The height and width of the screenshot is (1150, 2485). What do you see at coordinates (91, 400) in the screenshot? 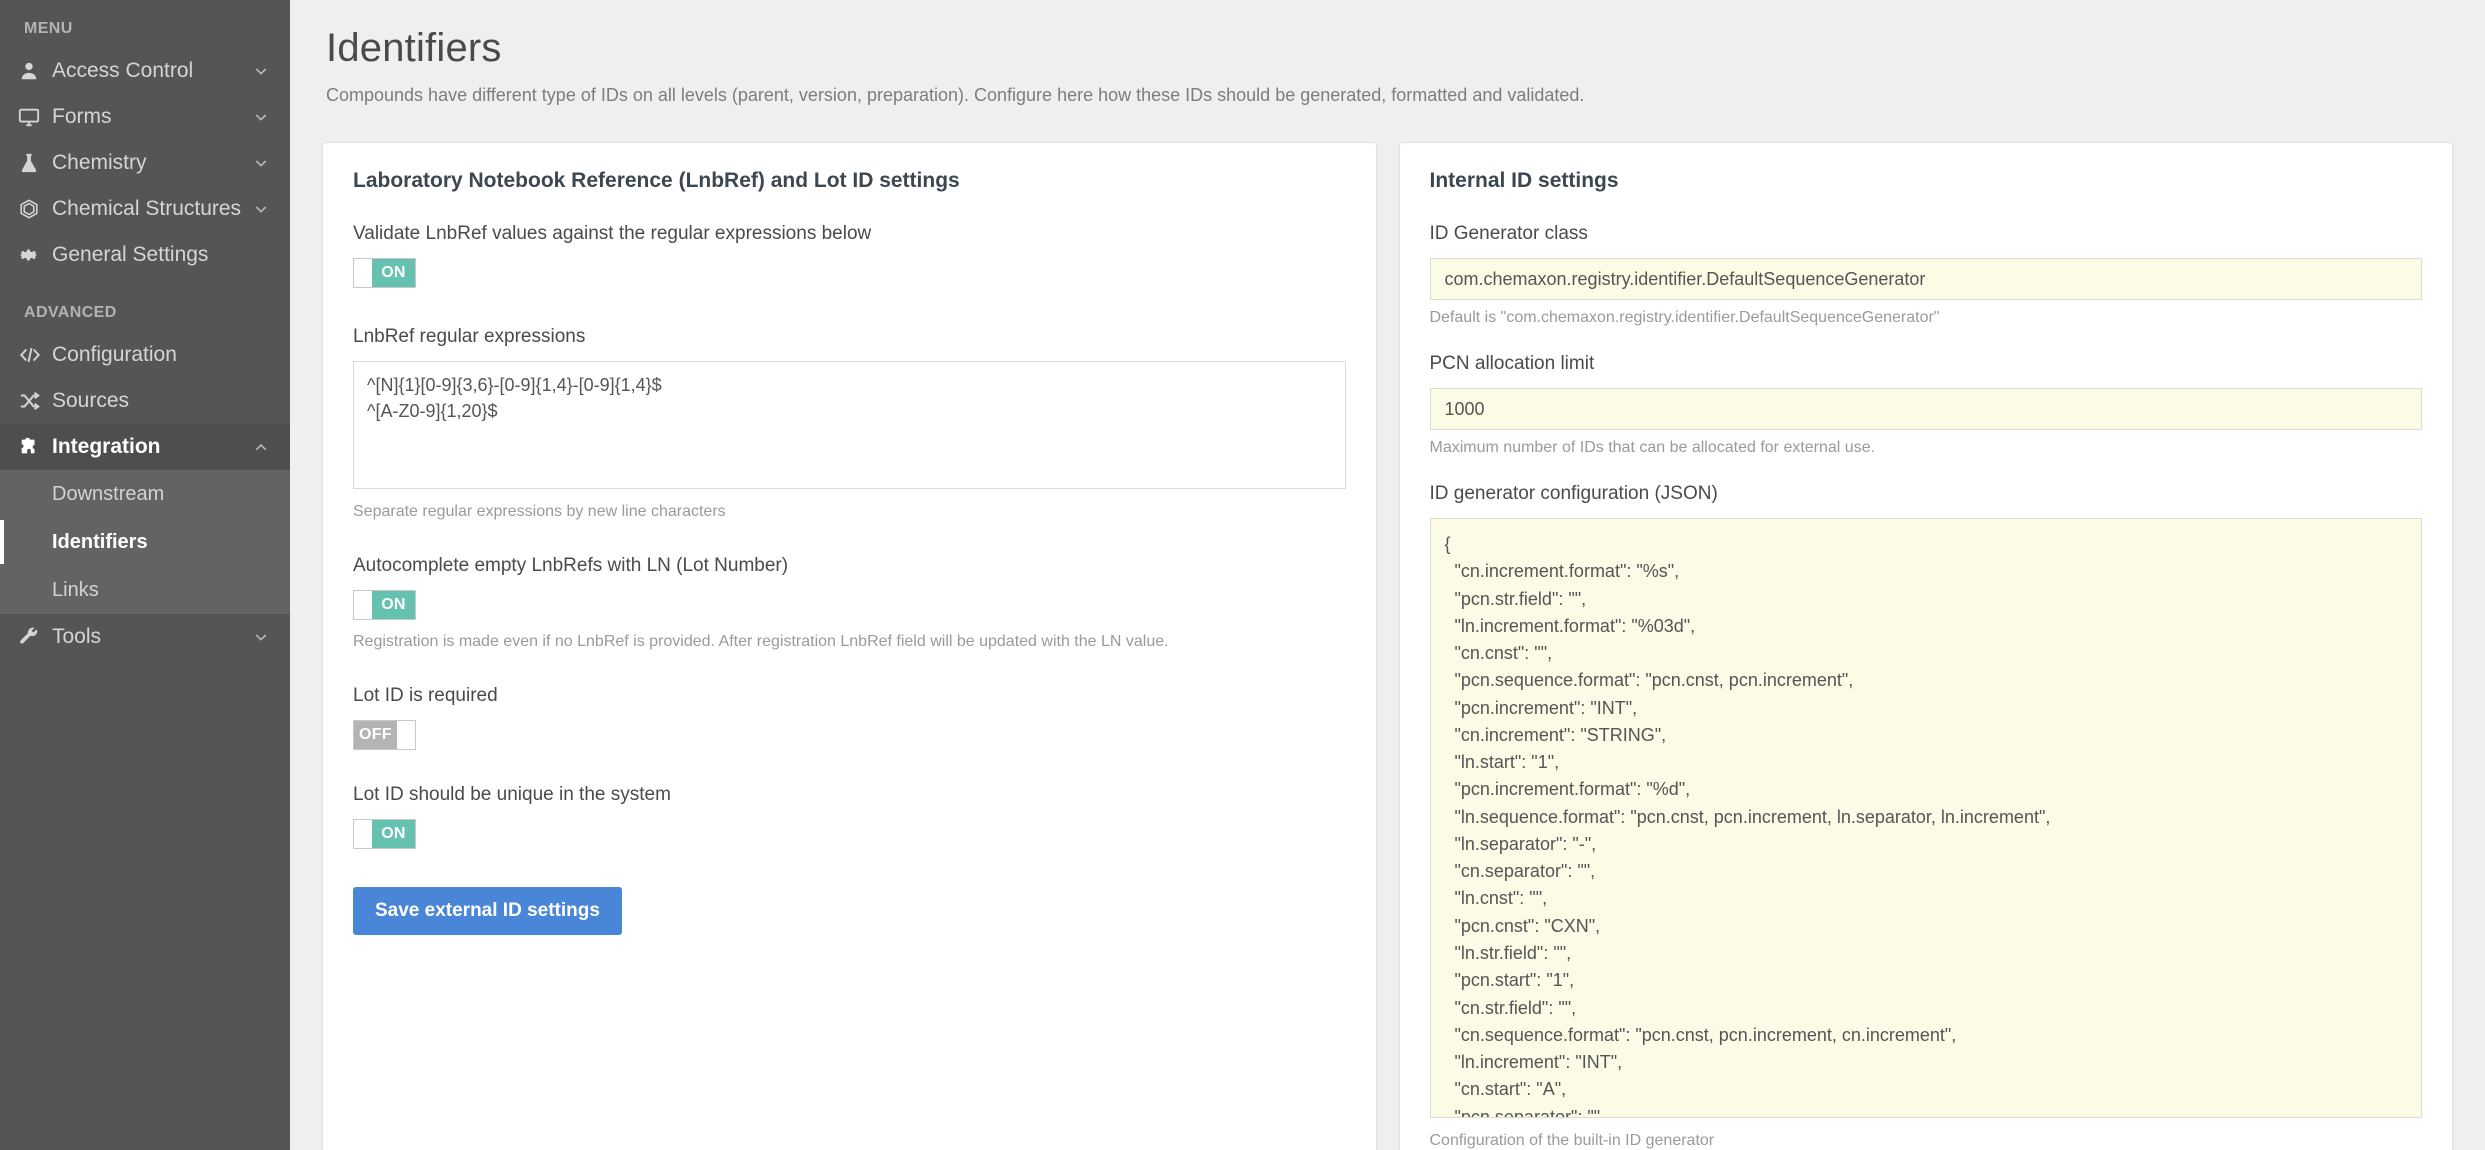
I see `sidebar-item-label: Sources` at bounding box center [91, 400].